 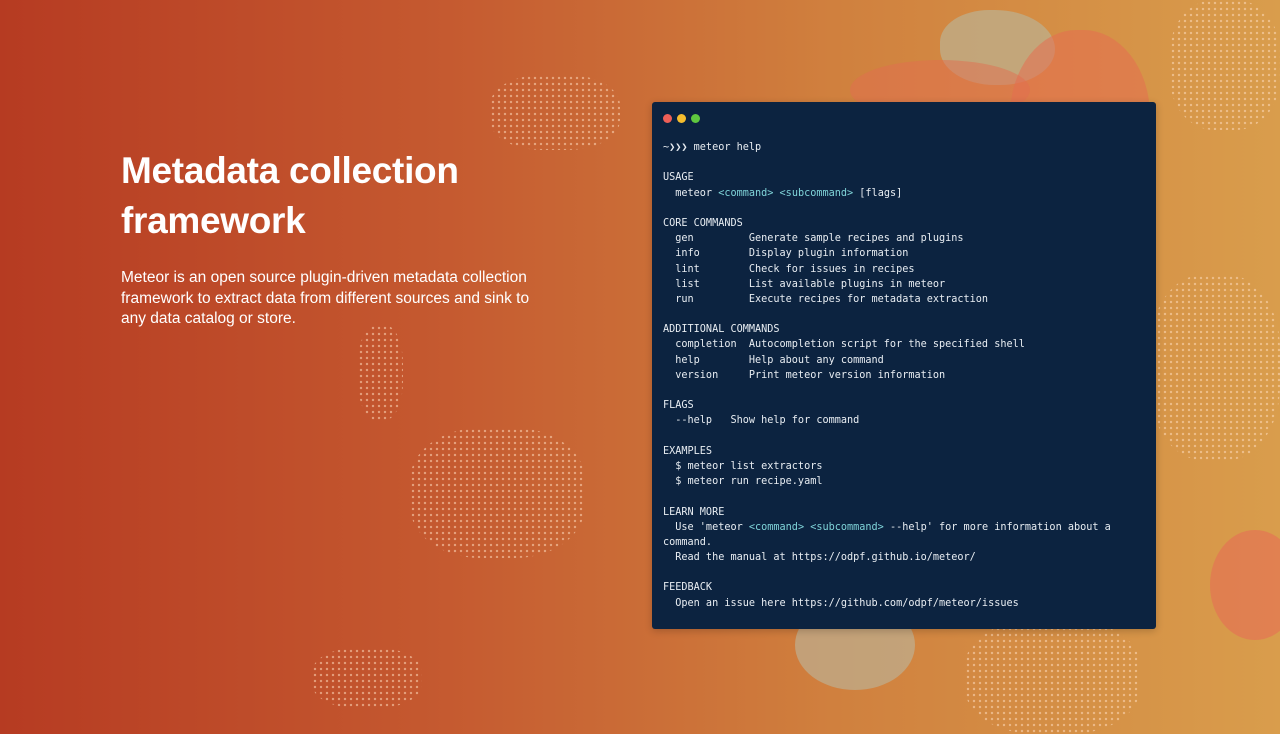 I want to click on terminal-text: FEEDBACK, so click(x=688, y=588).